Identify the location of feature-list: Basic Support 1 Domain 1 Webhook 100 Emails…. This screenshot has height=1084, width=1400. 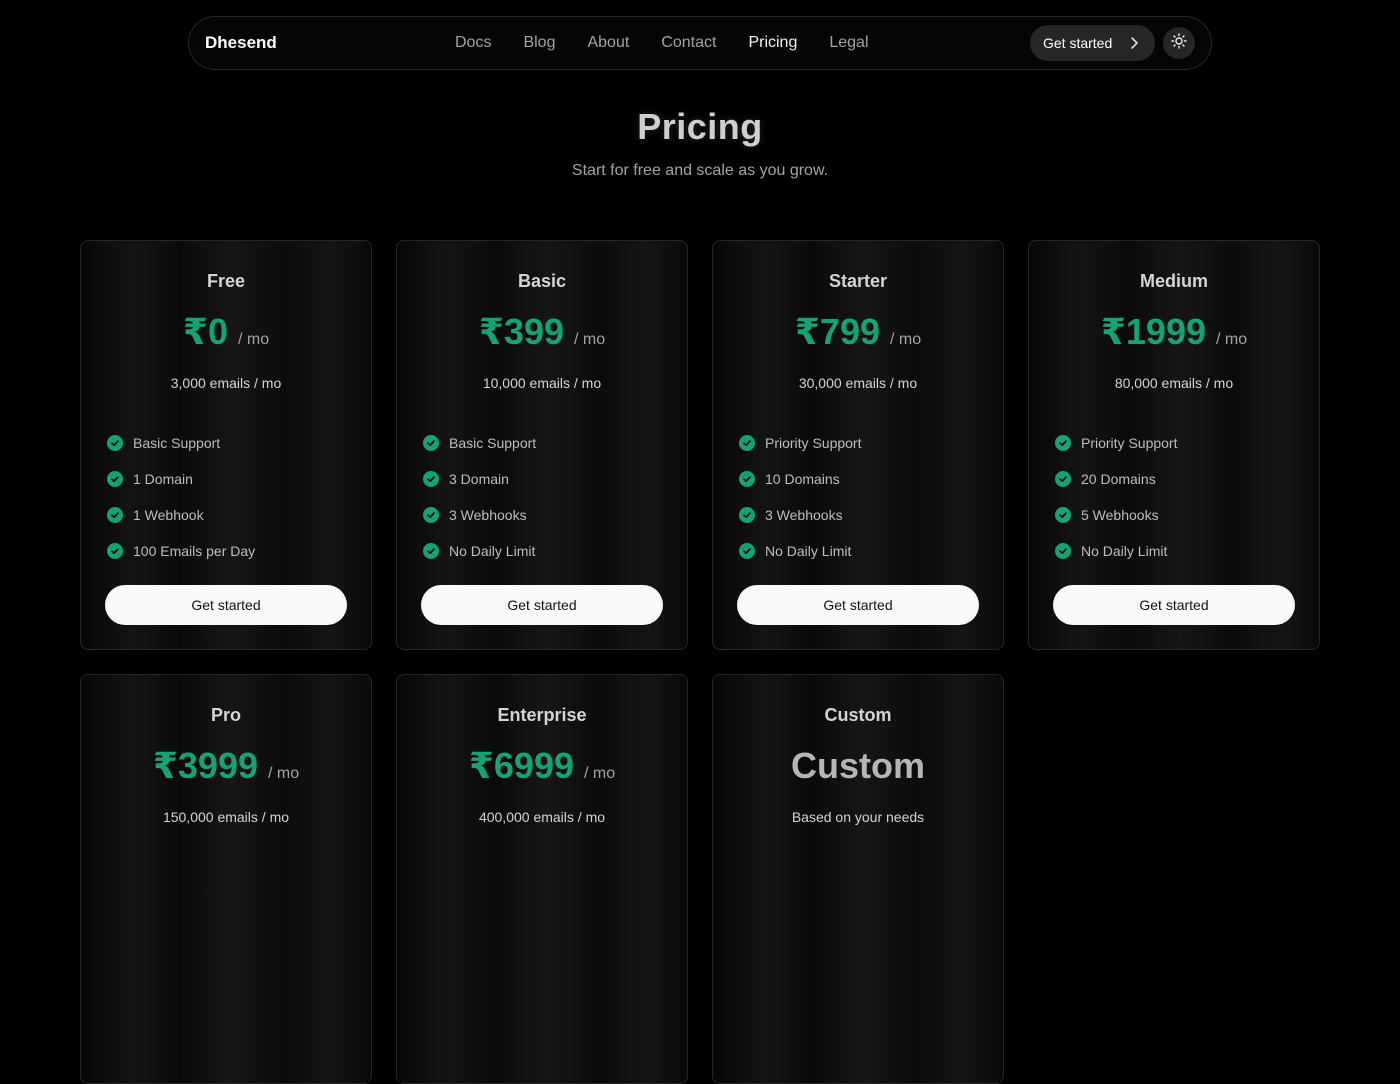
(181, 497).